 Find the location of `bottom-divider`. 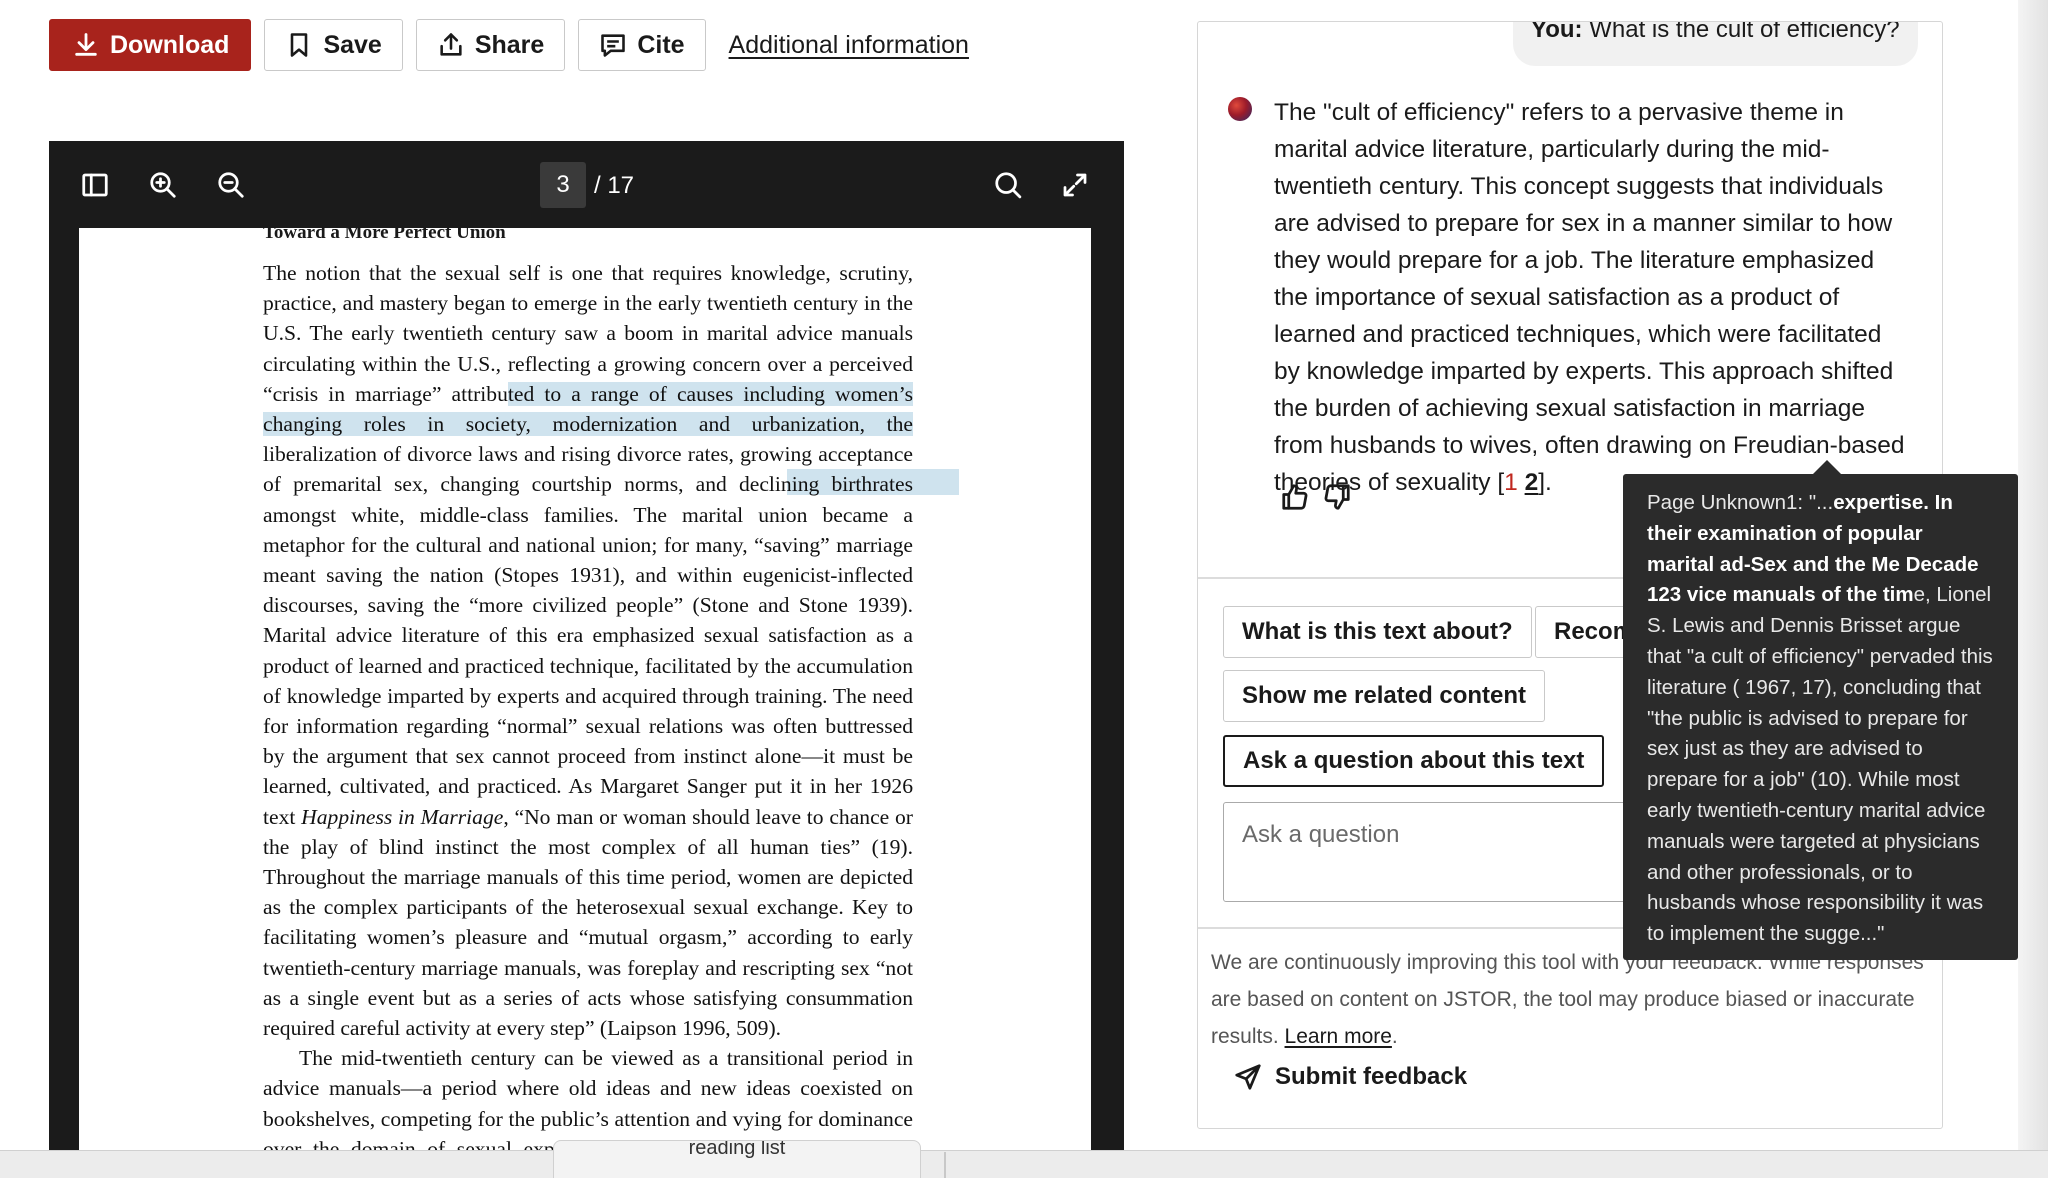

bottom-divider is located at coordinates (945, 1165).